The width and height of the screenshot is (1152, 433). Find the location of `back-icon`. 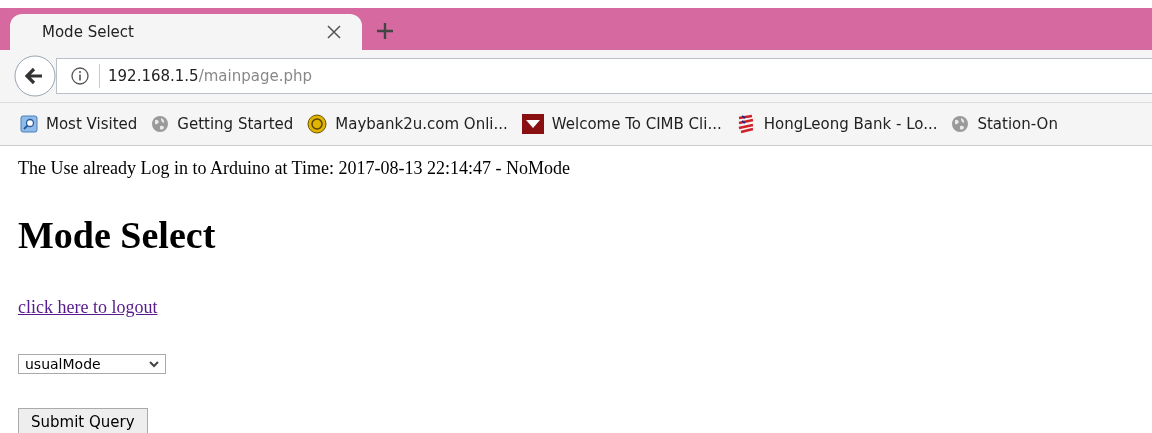

back-icon is located at coordinates (35, 76).